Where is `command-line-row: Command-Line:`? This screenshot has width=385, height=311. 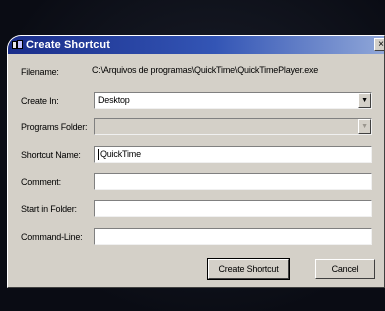
command-line-row: Command-Line: is located at coordinates (196, 237).